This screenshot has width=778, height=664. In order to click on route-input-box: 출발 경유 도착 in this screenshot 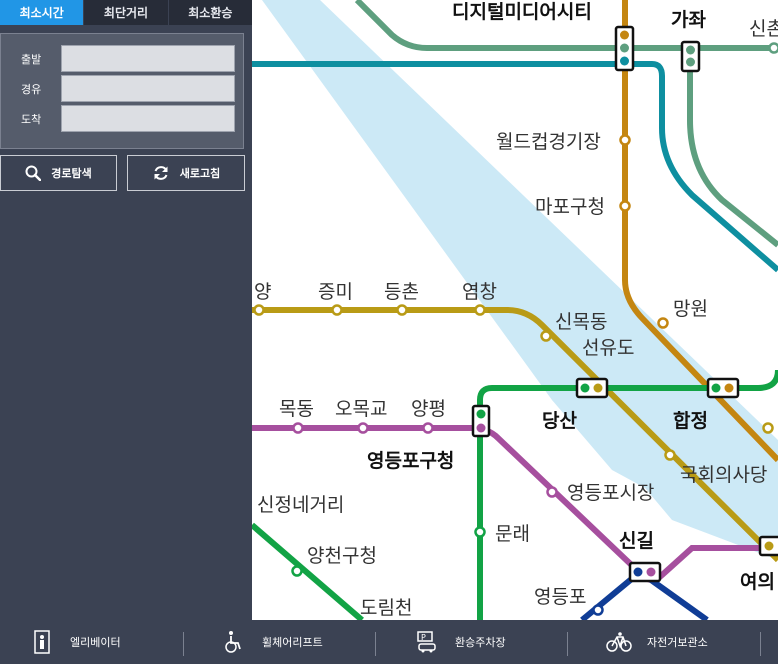, I will do `click(122, 91)`.